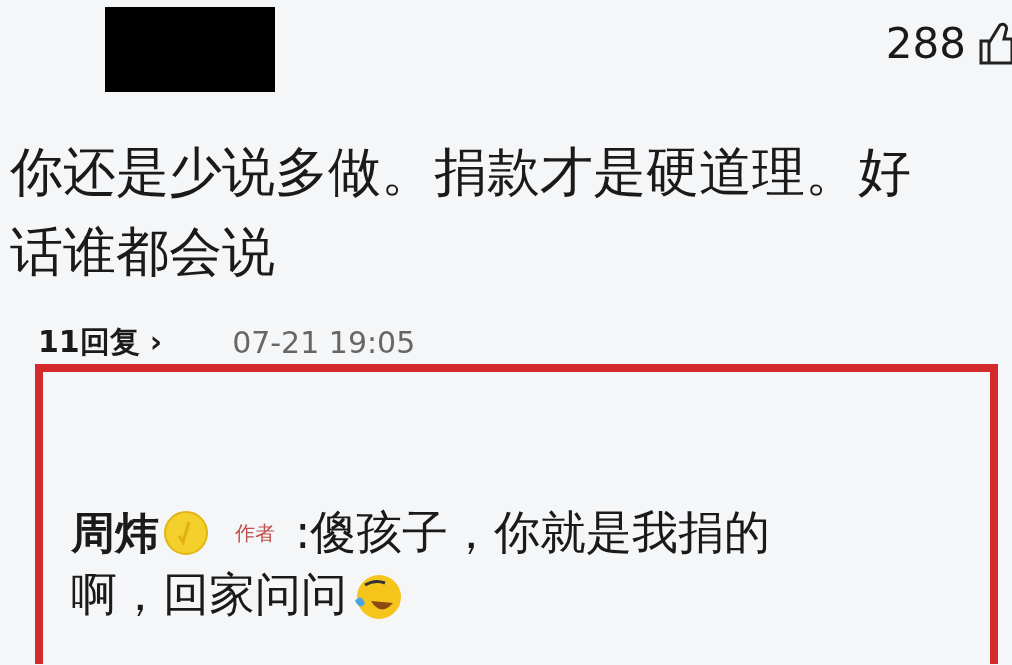  I want to click on reply-text-line: :傻孩子，你就是我捐的, so click(533, 532).